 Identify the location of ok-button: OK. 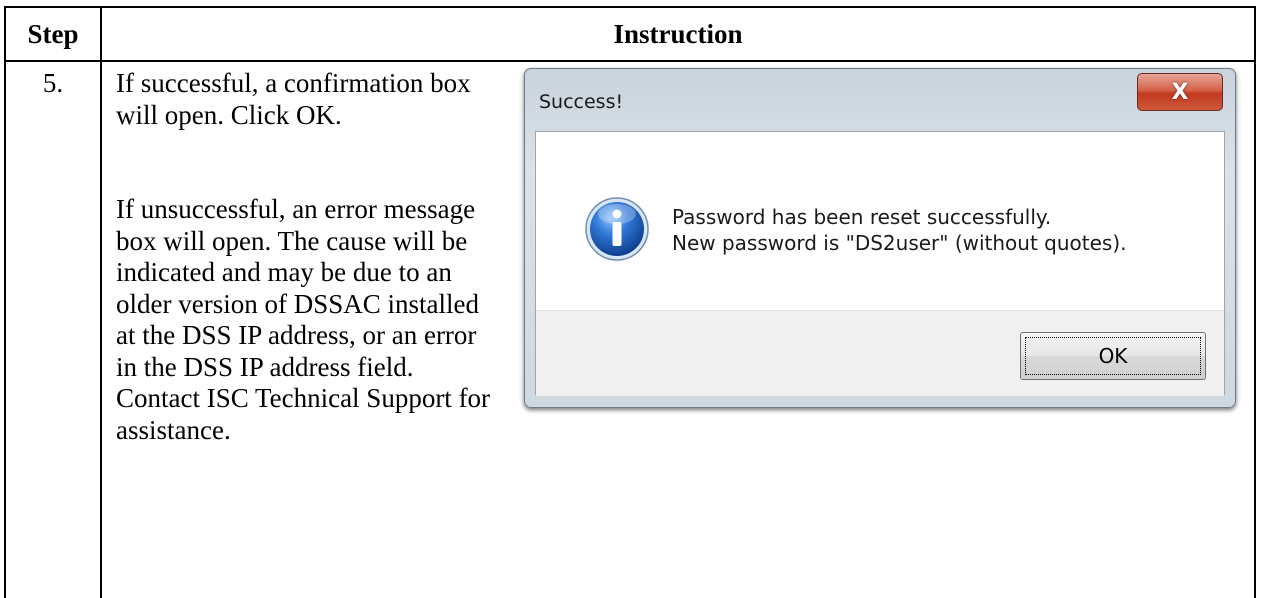
(1113, 356).